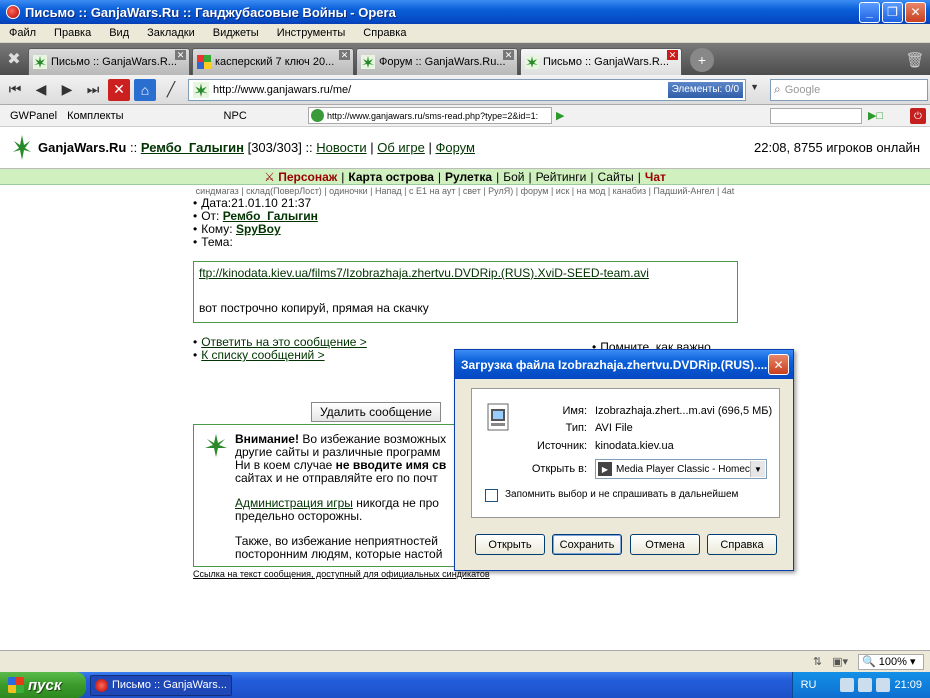 The width and height of the screenshot is (930, 698). Describe the element at coordinates (883, 685) in the screenshot. I see `volume-icon` at that location.